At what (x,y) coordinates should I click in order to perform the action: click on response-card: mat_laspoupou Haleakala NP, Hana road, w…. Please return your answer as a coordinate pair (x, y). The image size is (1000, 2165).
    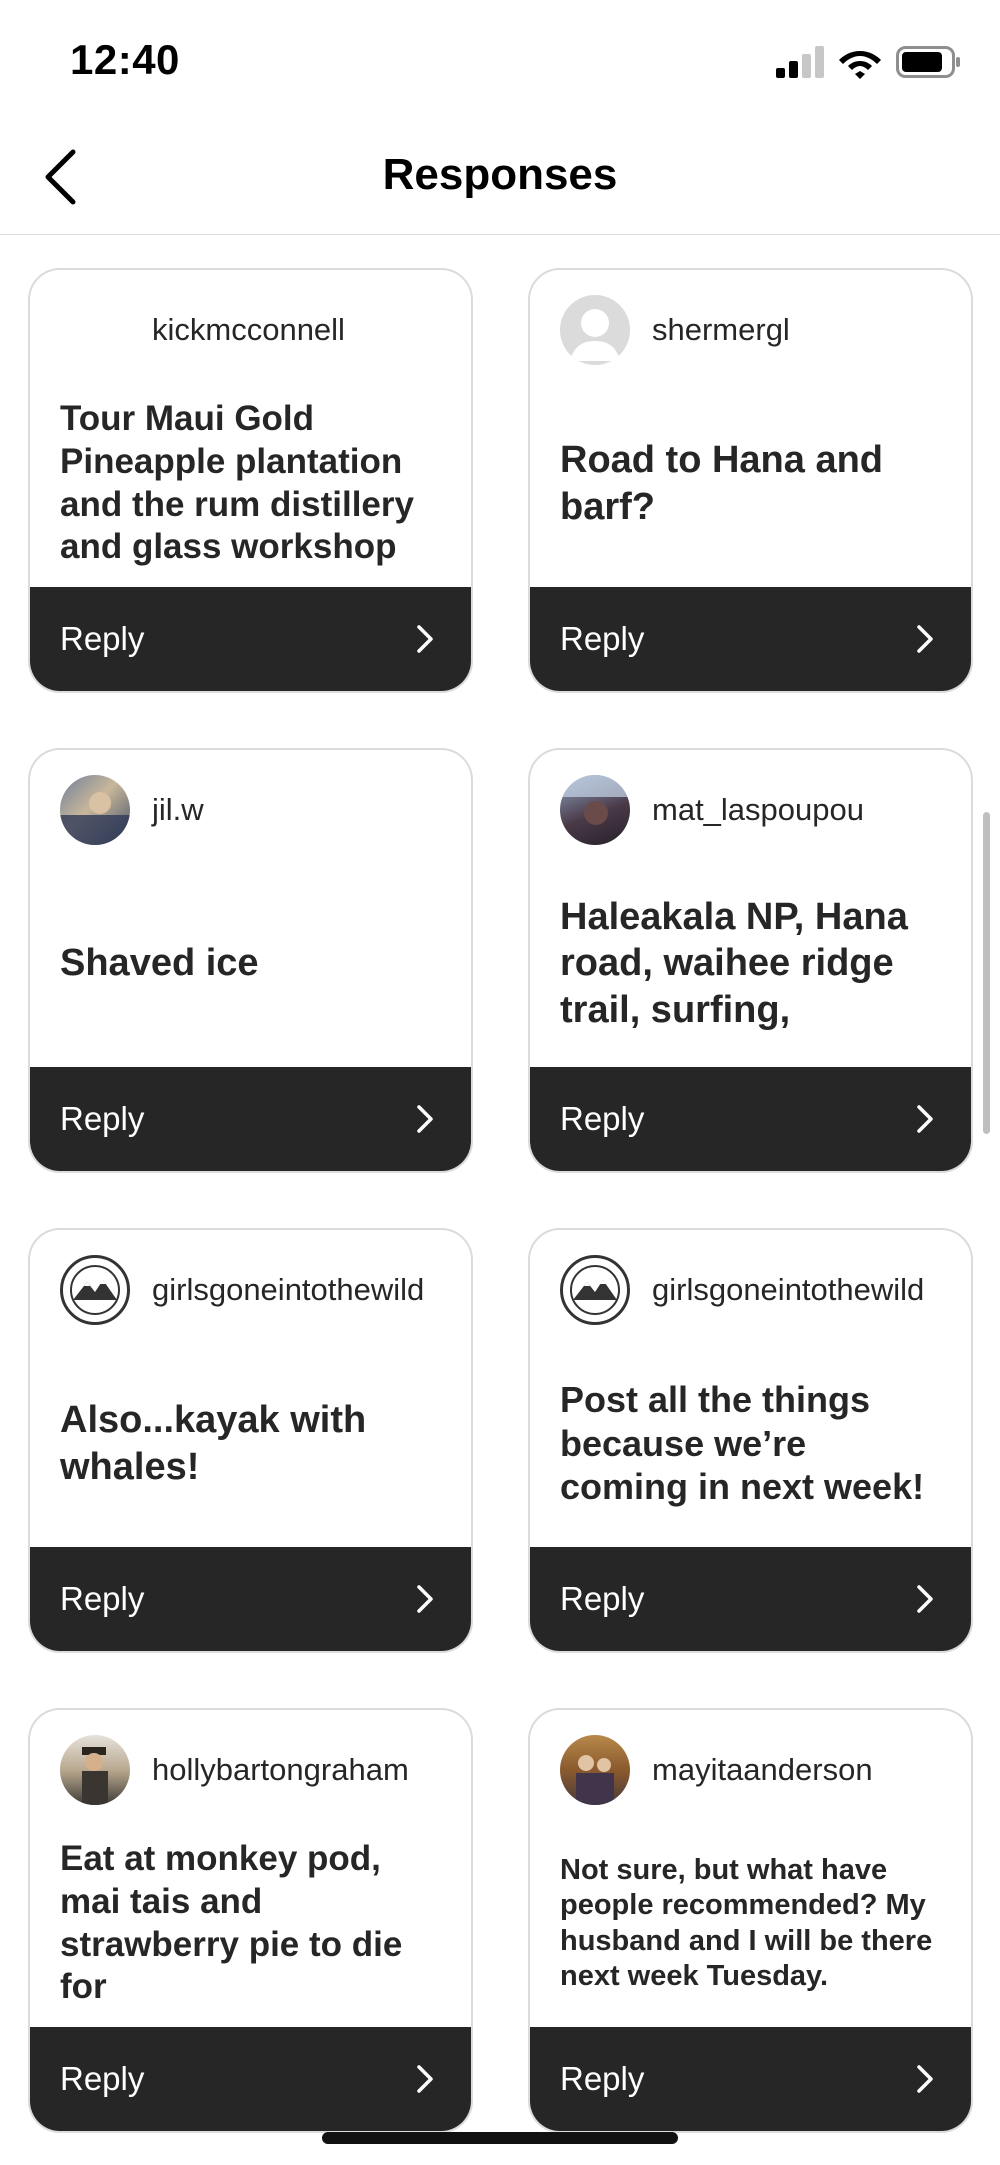
    Looking at the image, I should click on (750, 960).